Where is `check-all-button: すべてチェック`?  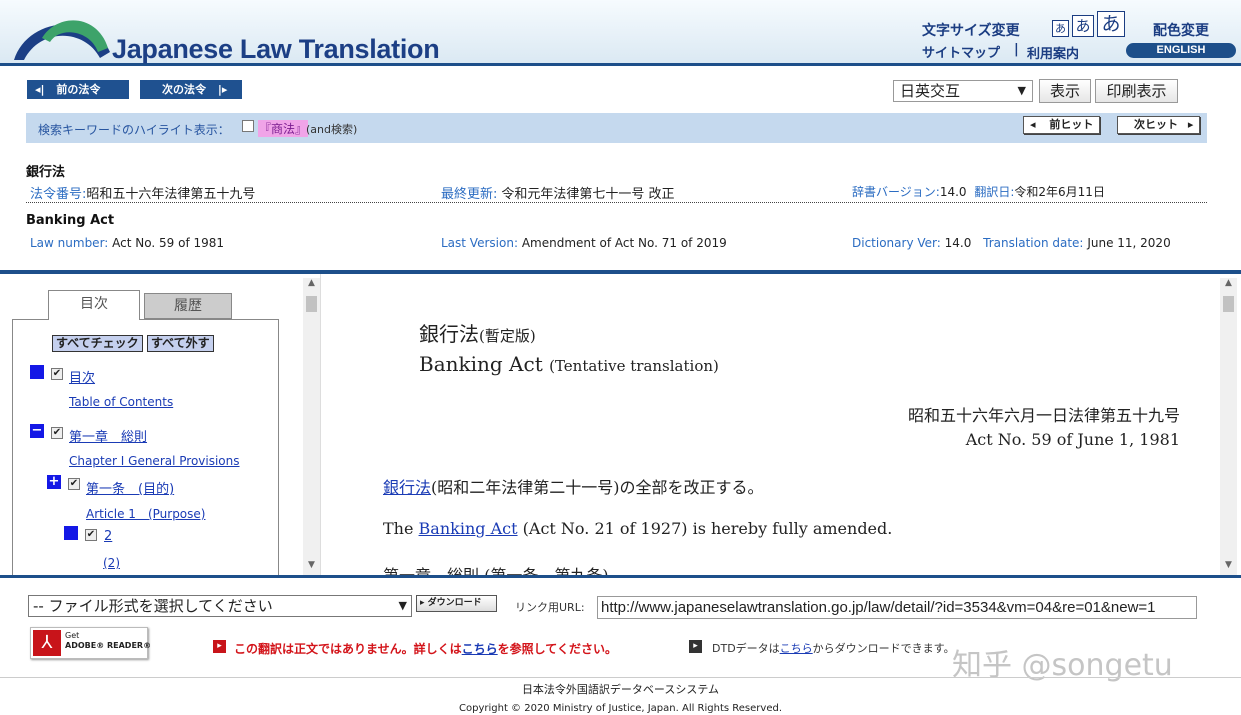 check-all-button: すべてチェック is located at coordinates (97, 343).